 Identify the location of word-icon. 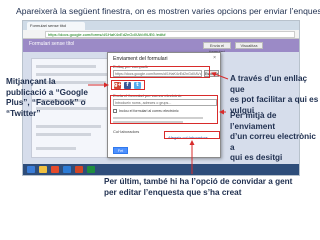
(67, 169).